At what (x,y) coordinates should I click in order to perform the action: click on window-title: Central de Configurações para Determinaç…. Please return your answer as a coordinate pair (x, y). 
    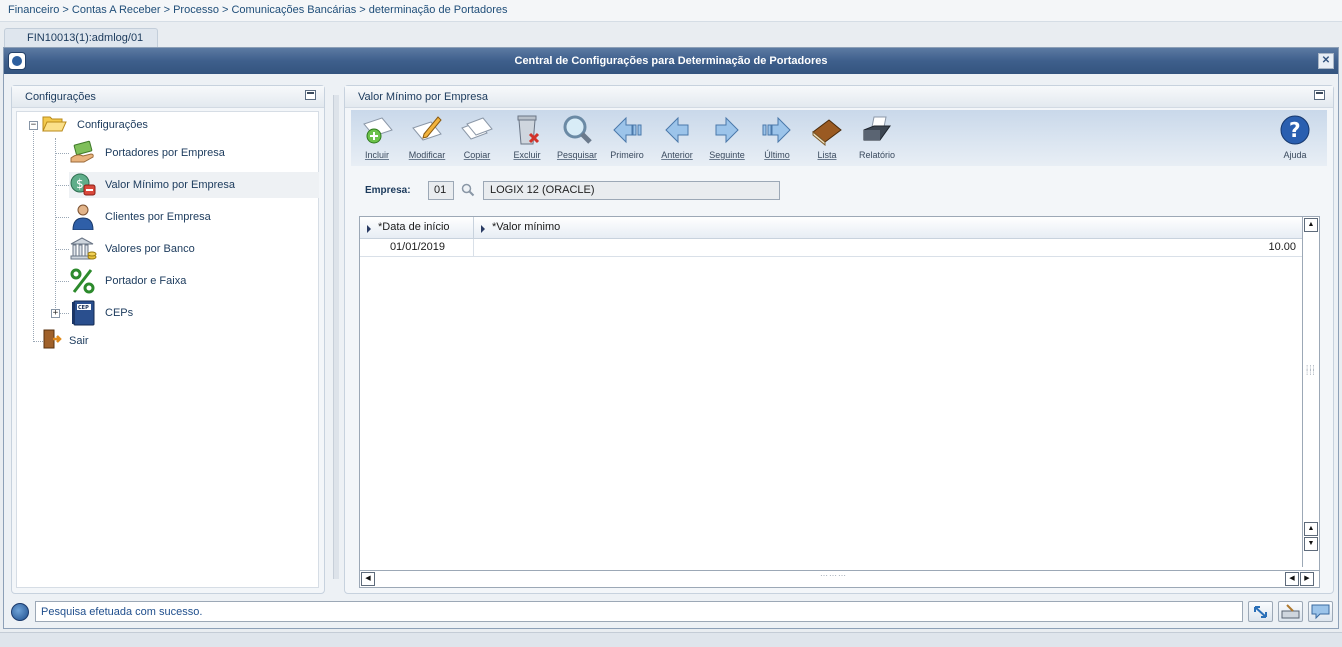
    Looking at the image, I should click on (671, 61).